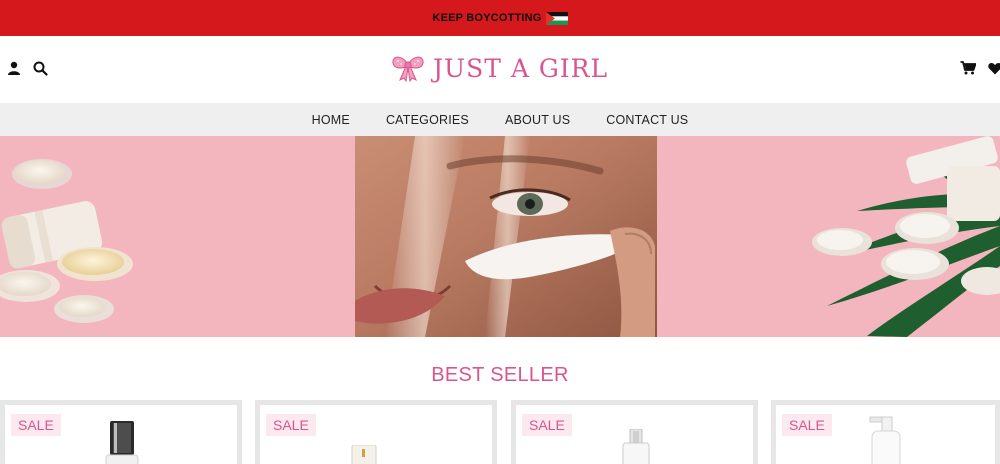  Describe the element at coordinates (66, 241) in the screenshot. I see `hero-left-image` at that location.